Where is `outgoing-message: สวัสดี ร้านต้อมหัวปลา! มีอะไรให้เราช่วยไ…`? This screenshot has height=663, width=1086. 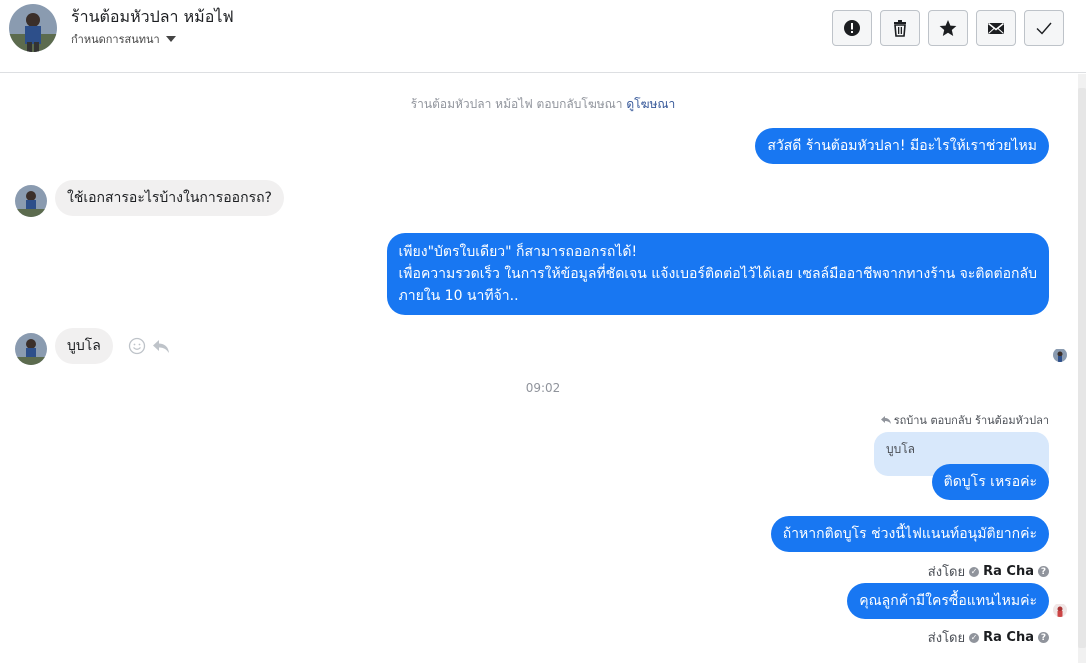
outgoing-message: สวัสดี ร้านต้อมหัวปลา! มีอะไรให้เราช่วยไ… is located at coordinates (902, 146).